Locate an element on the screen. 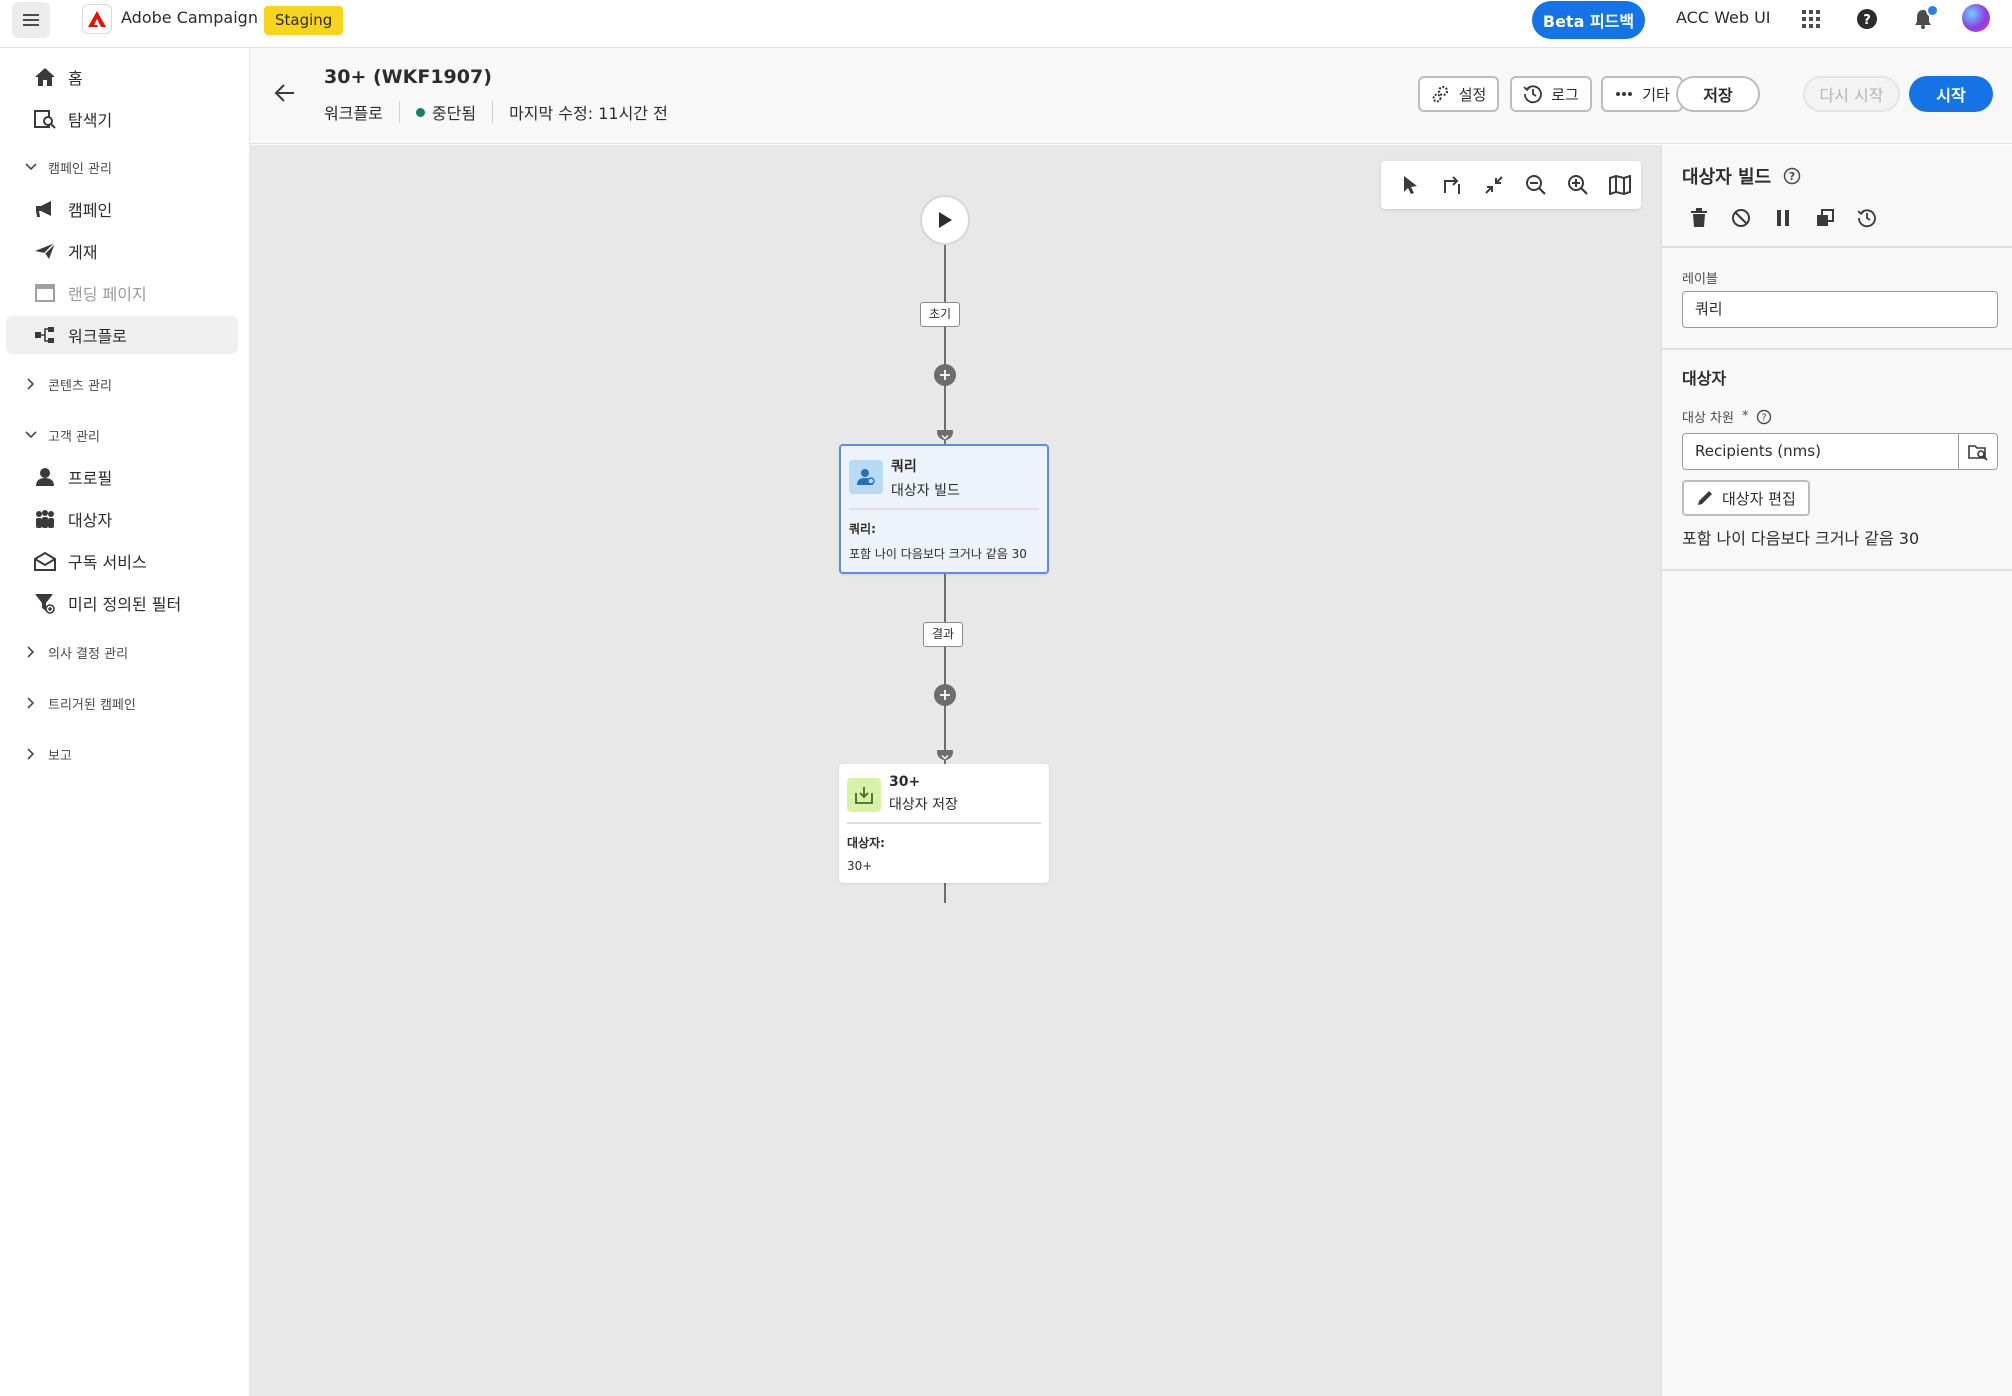  activity-query: 쿼리 대상자 빌드 쿼리: 포함 나이 다음보다 크거나 같음 30 is located at coordinates (944, 509).